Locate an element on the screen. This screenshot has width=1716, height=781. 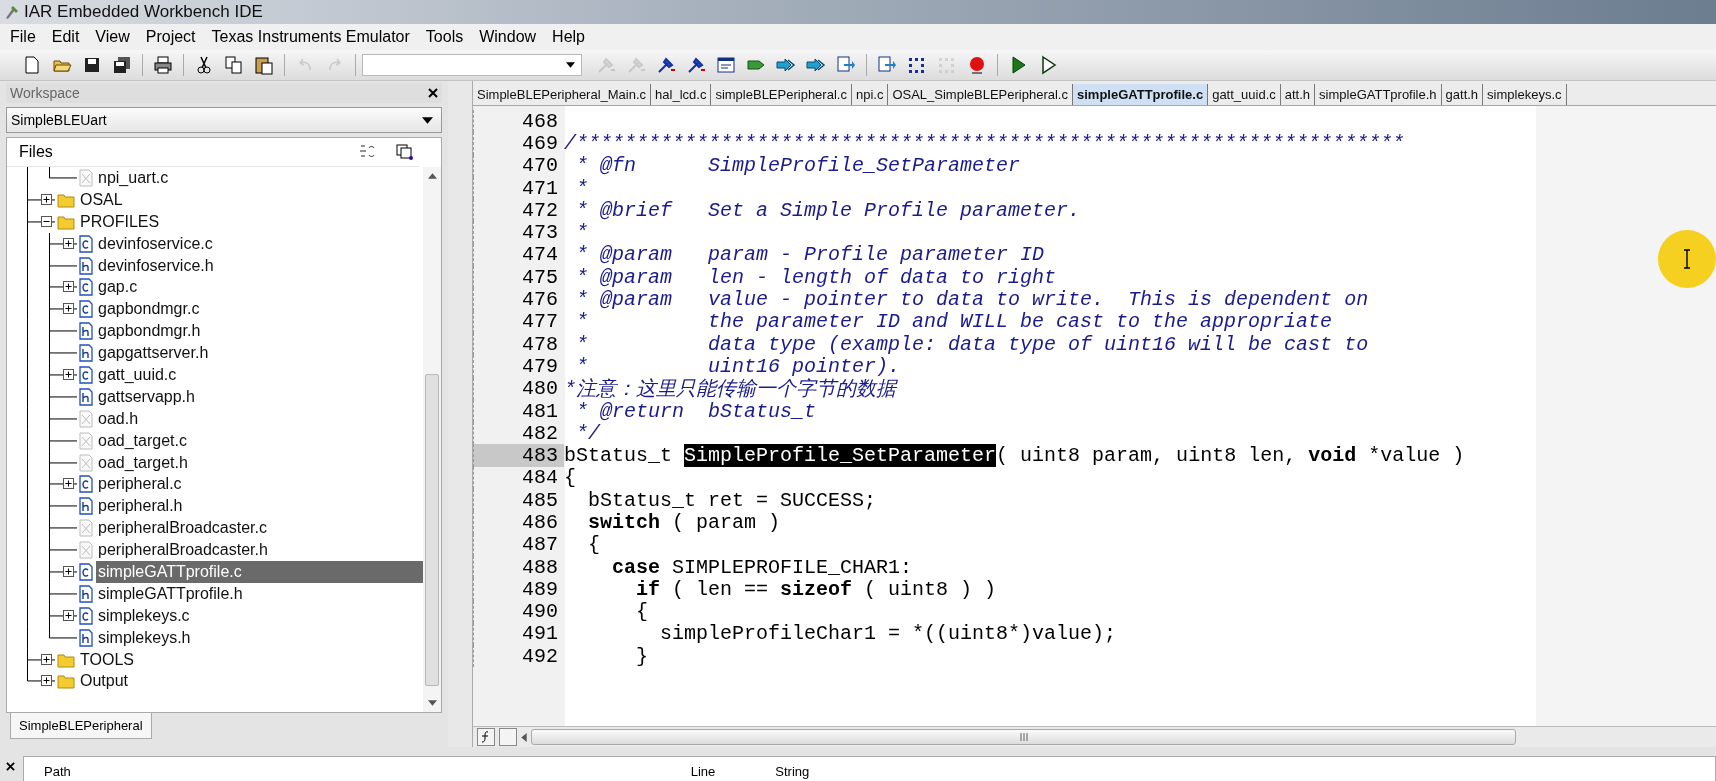
tree-item: simpleGATTprofile.c is located at coordinates (259, 572).